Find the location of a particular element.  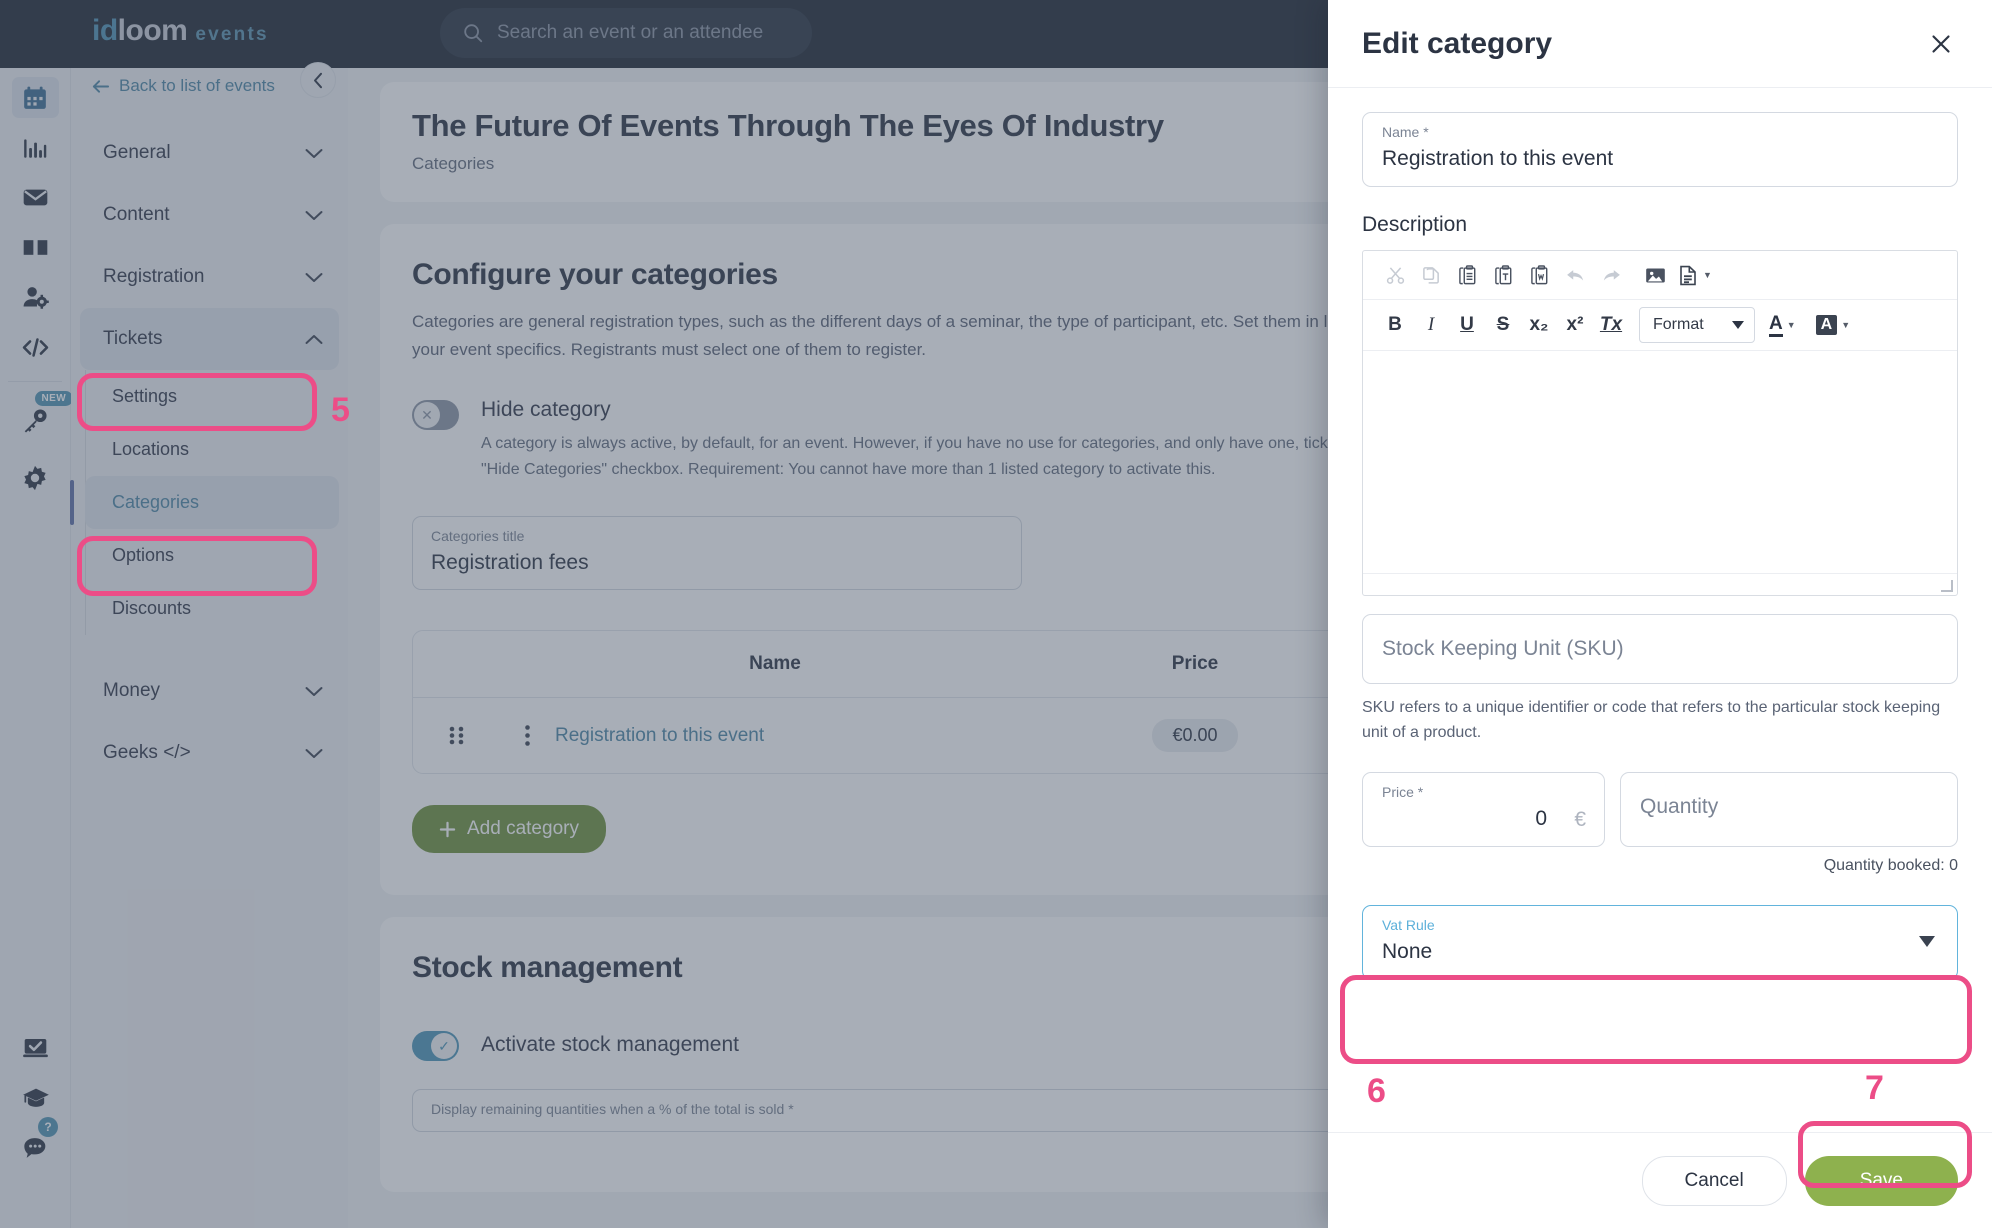

chevron-down-icon: ▼ is located at coordinates (1707, 275).